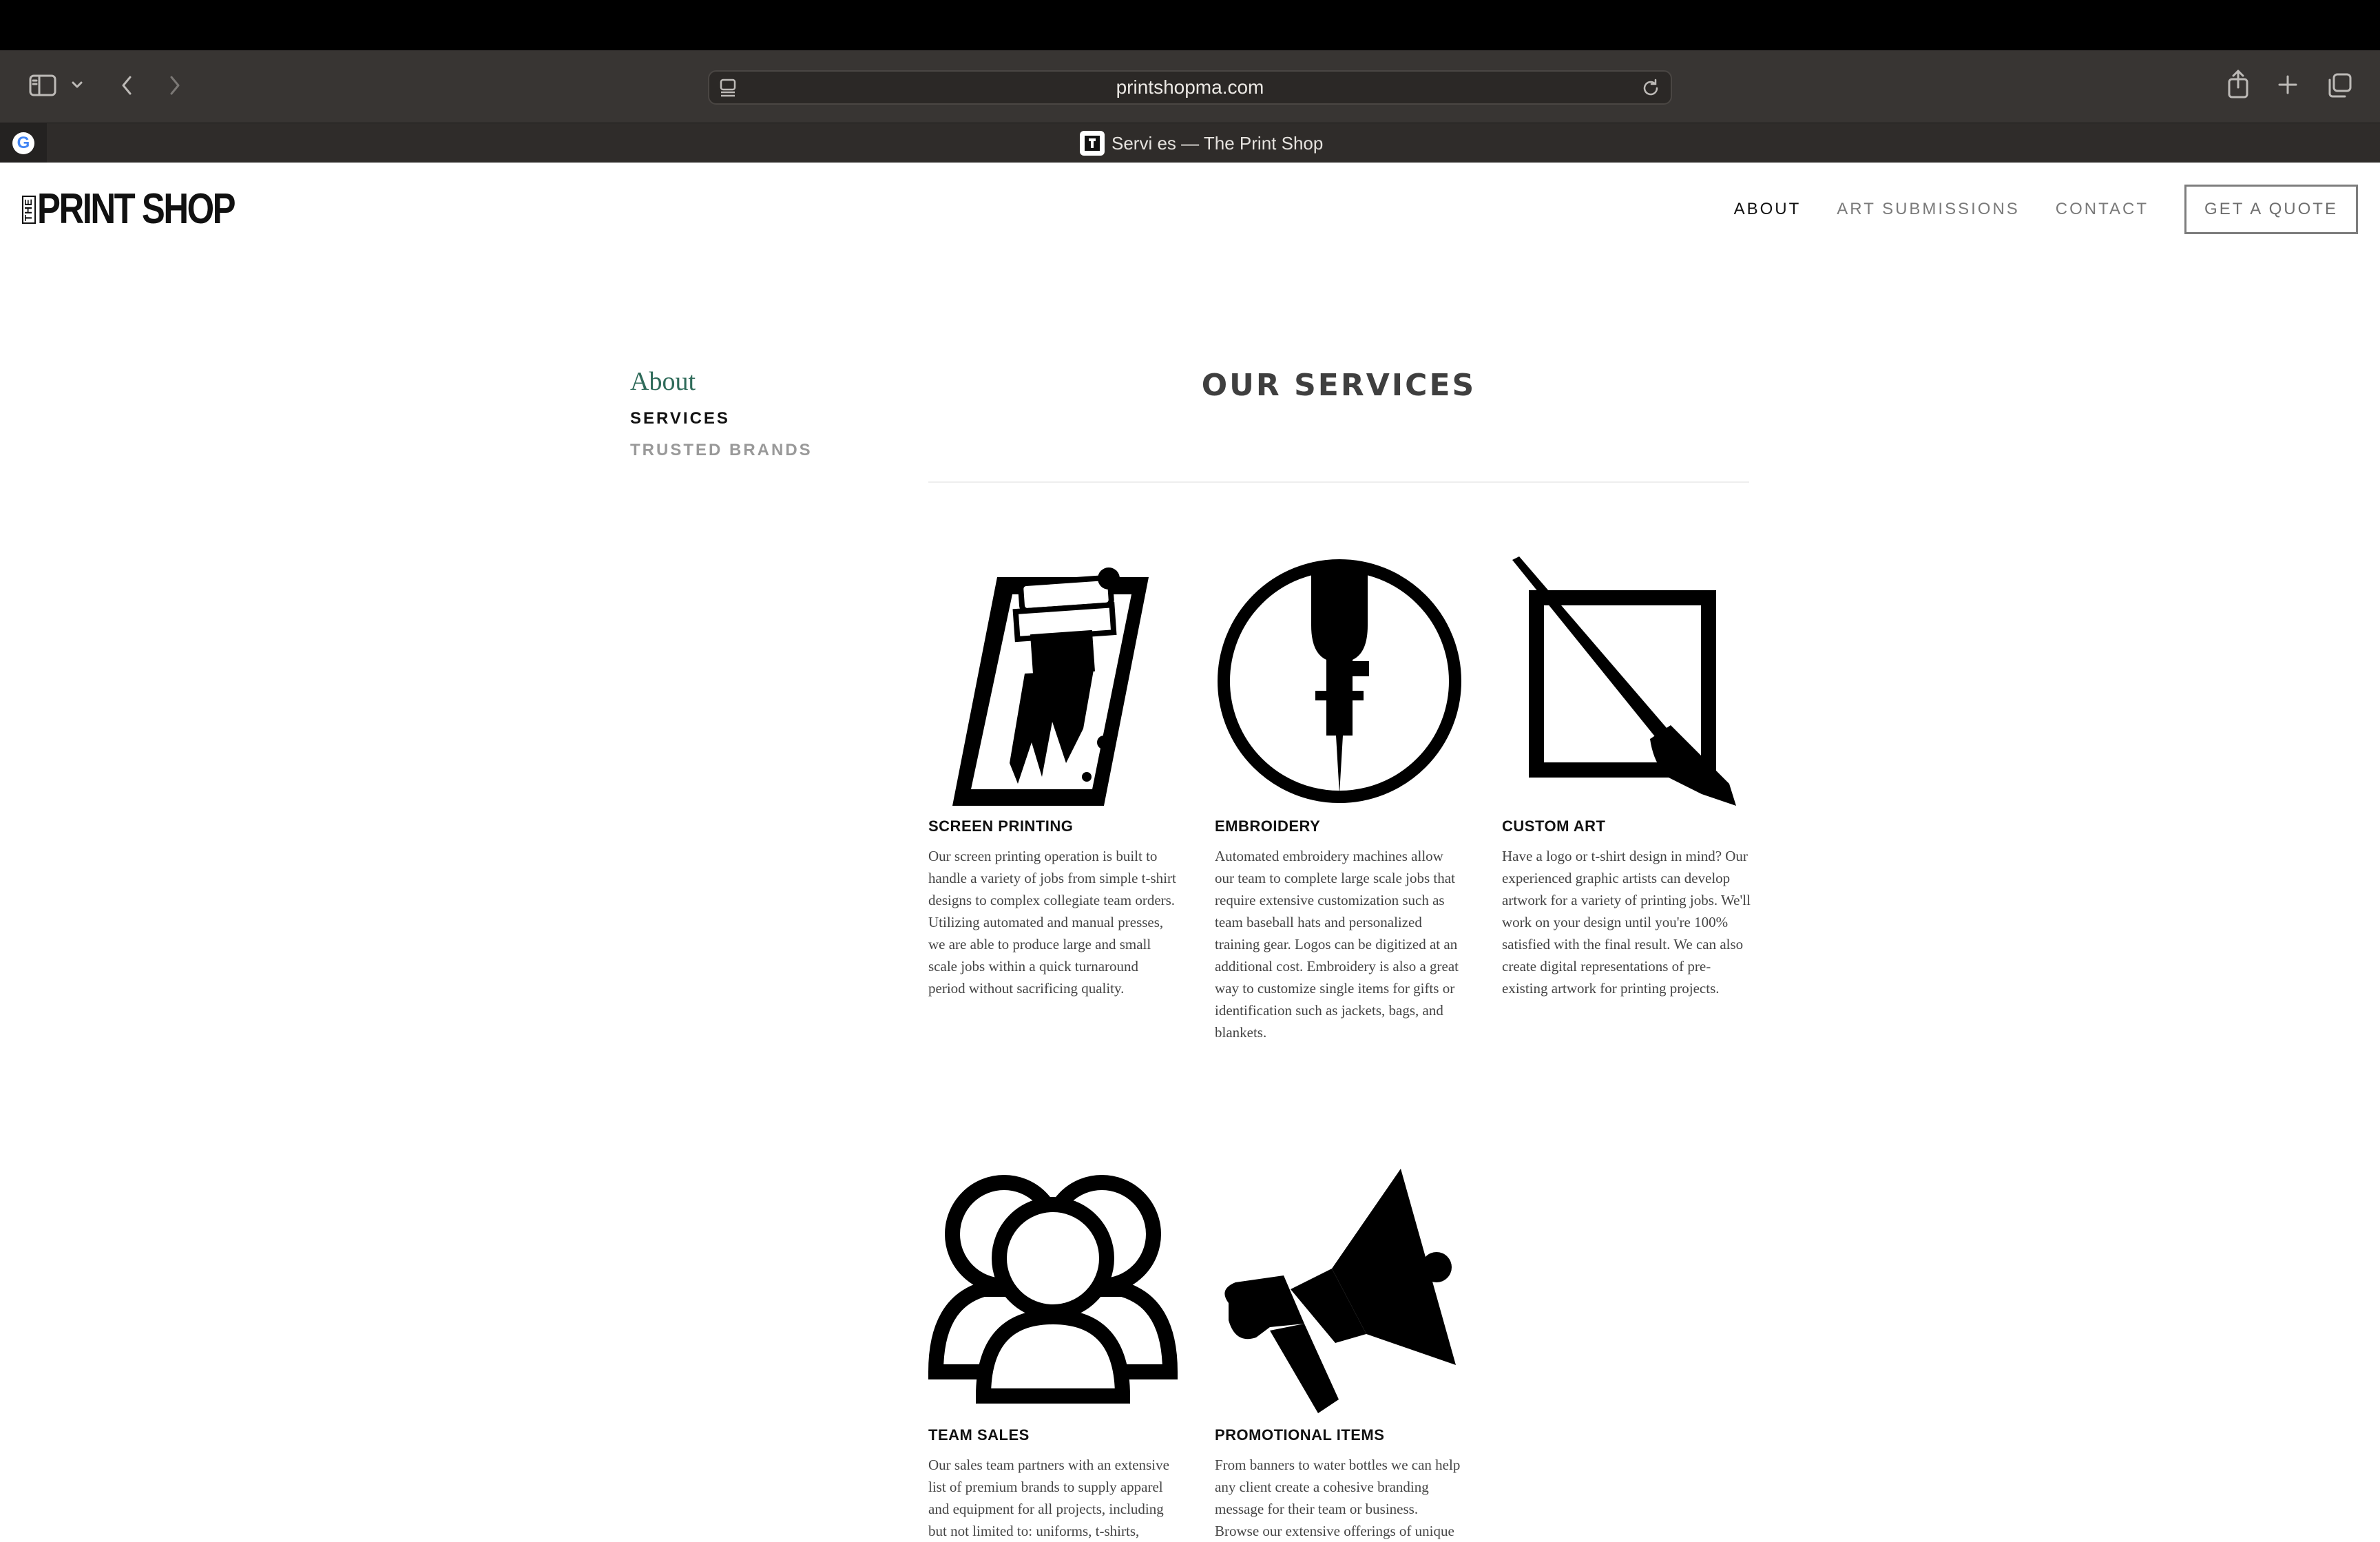 This screenshot has height=1542, width=2380. I want to click on site-logo: THE PRINT SHOP, so click(150, 209).